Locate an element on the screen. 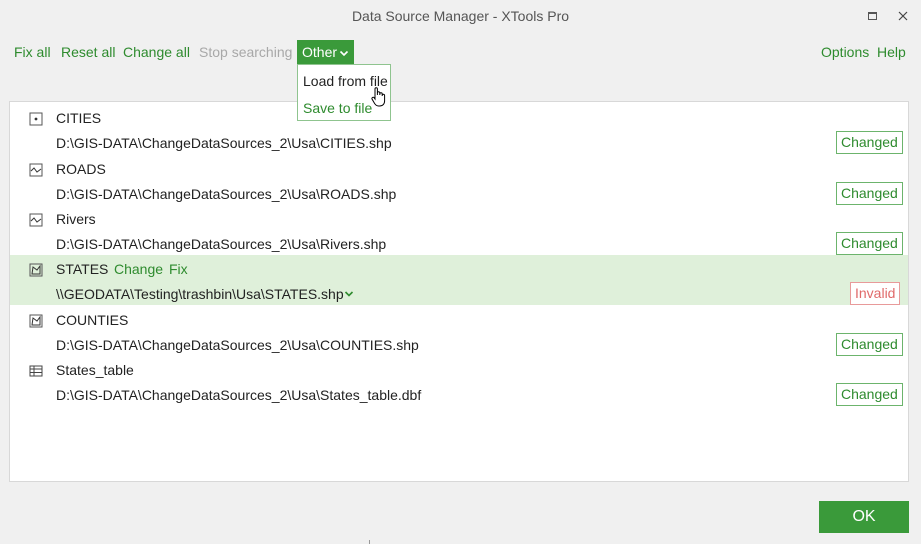  close-icon is located at coordinates (903, 15).